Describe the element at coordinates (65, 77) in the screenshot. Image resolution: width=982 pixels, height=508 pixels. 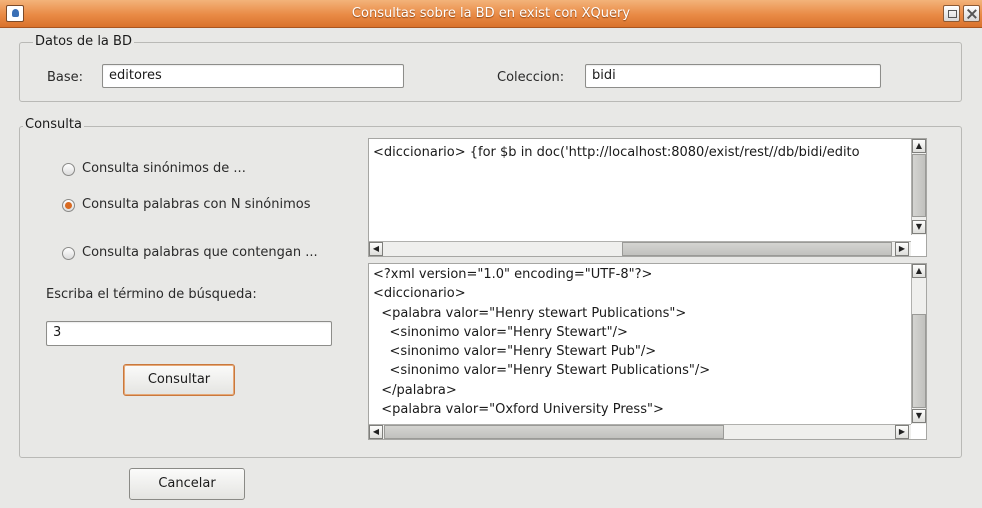
I see `base-label: Base:` at that location.